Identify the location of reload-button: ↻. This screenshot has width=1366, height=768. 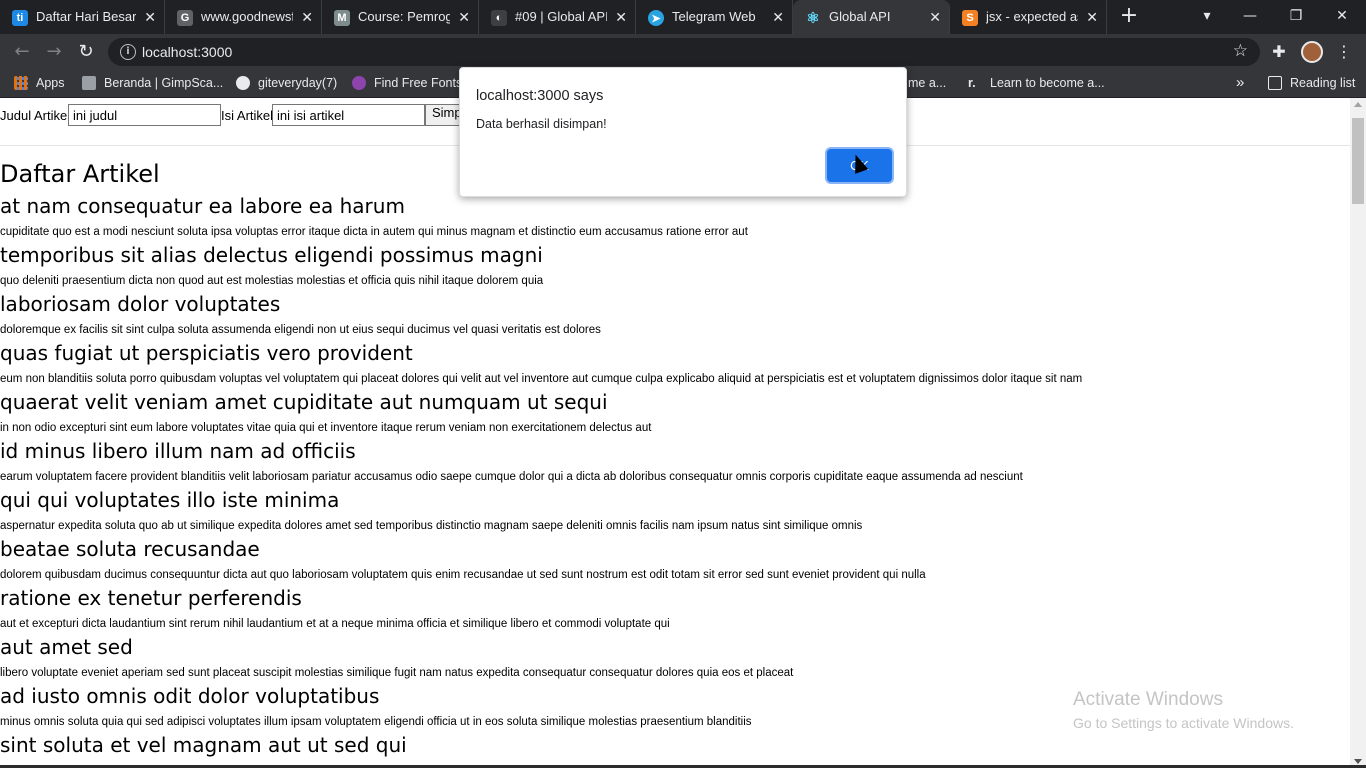
(86, 52).